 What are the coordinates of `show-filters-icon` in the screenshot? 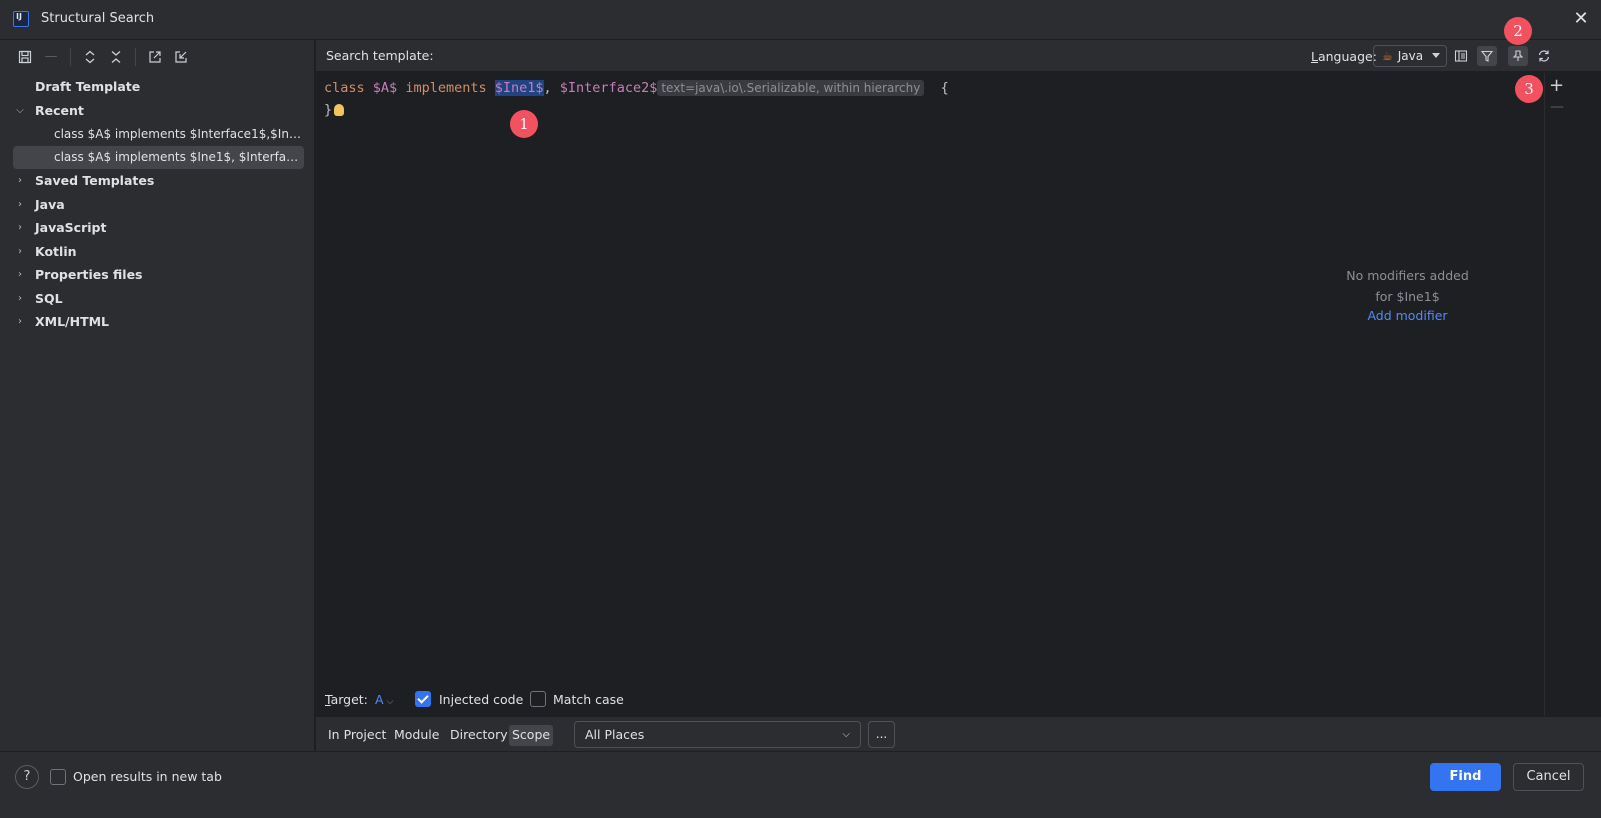 It's located at (1461, 56).